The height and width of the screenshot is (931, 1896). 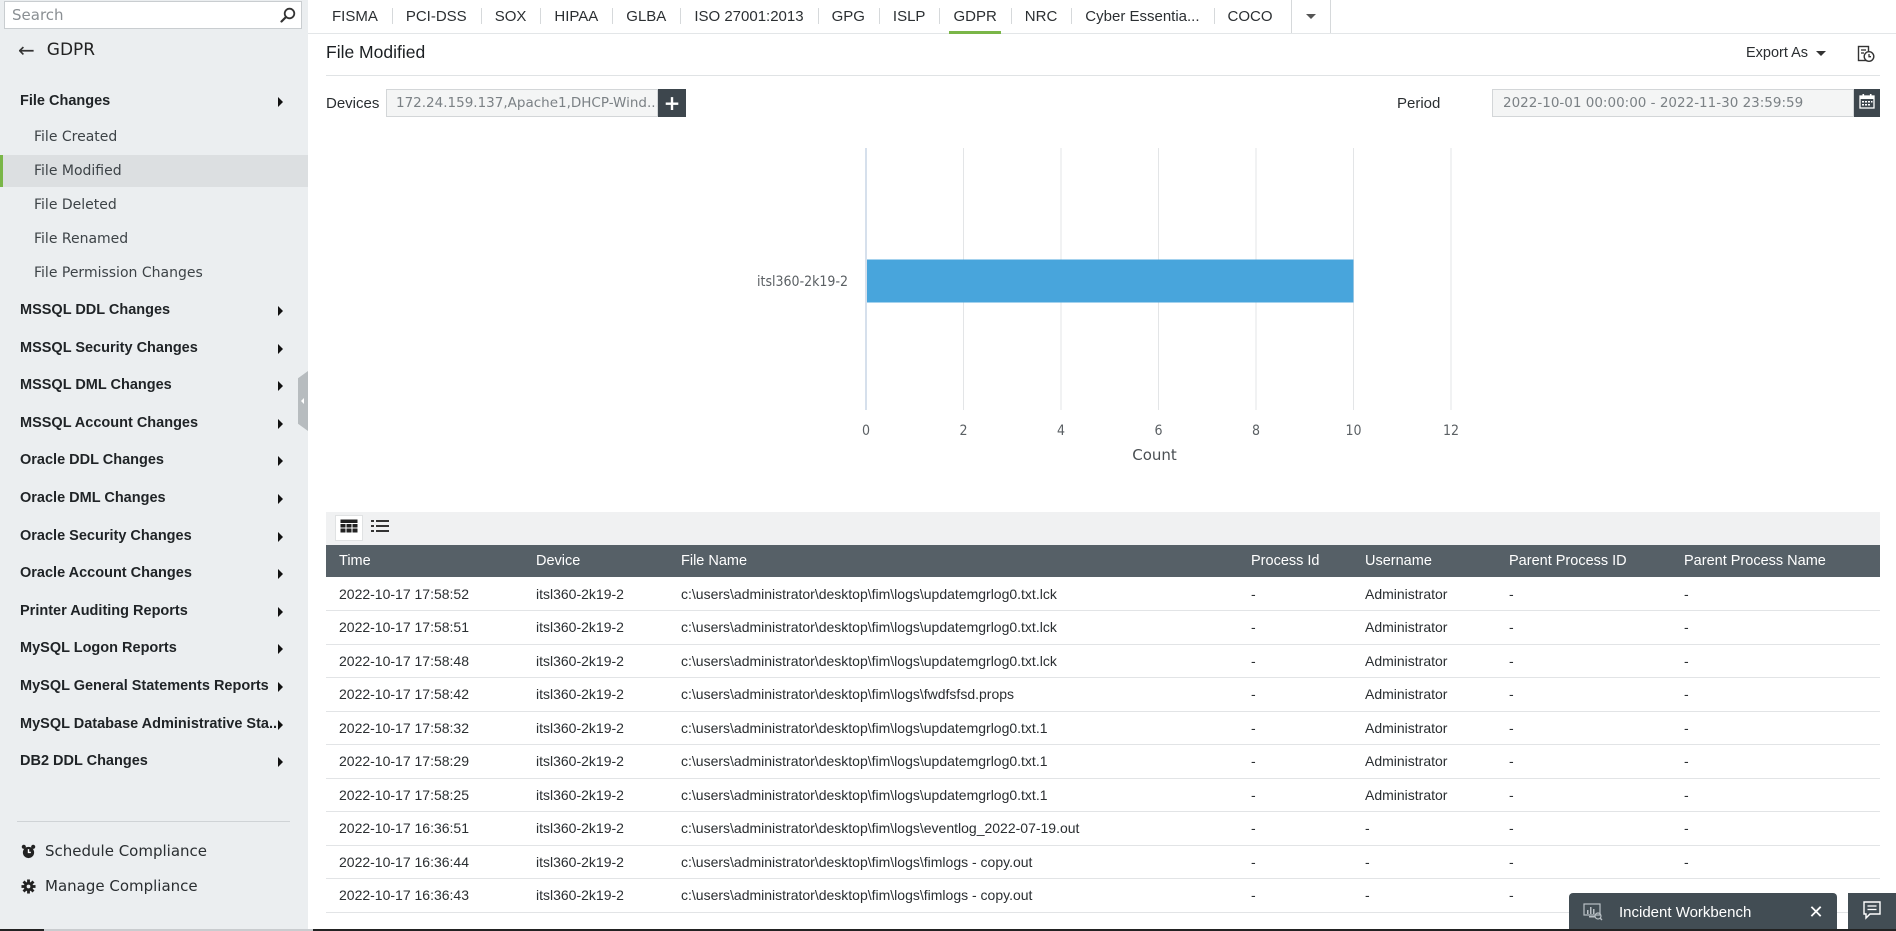 What do you see at coordinates (974, 17) in the screenshot?
I see `tab-gdpr: GDPR` at bounding box center [974, 17].